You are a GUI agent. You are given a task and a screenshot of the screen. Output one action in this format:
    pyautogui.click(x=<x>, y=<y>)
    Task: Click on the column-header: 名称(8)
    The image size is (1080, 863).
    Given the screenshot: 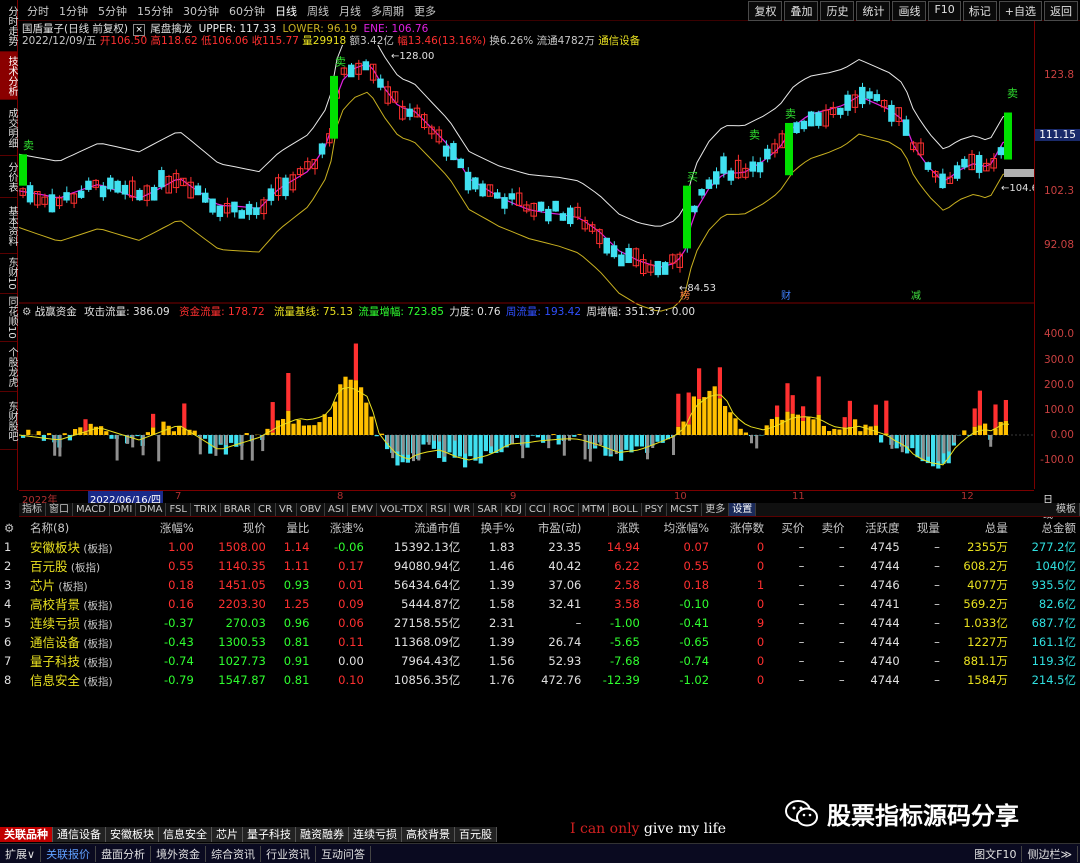 What is the action you would take?
    pyautogui.click(x=84, y=527)
    